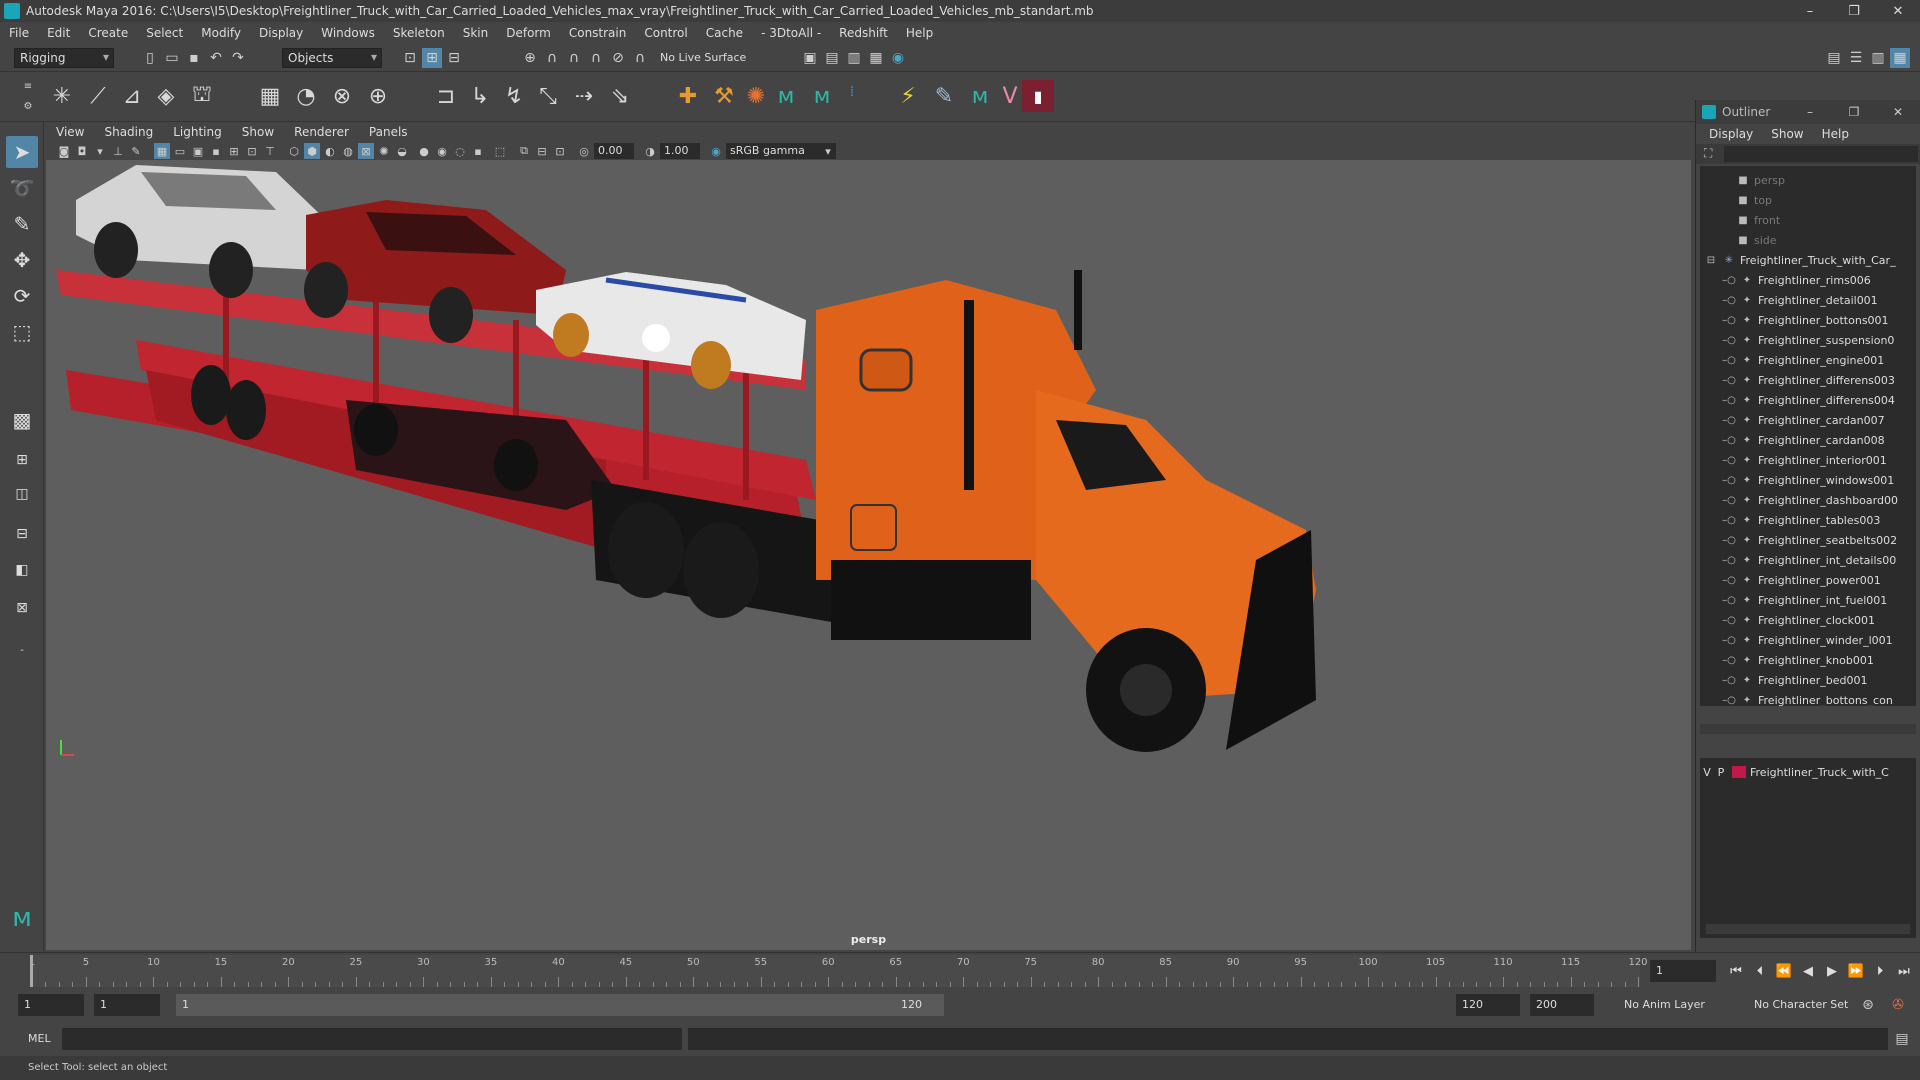 The width and height of the screenshot is (1920, 1080). I want to click on outliner-item-child: –○ ✦ Freightliner_dashboard00, so click(1810, 500).